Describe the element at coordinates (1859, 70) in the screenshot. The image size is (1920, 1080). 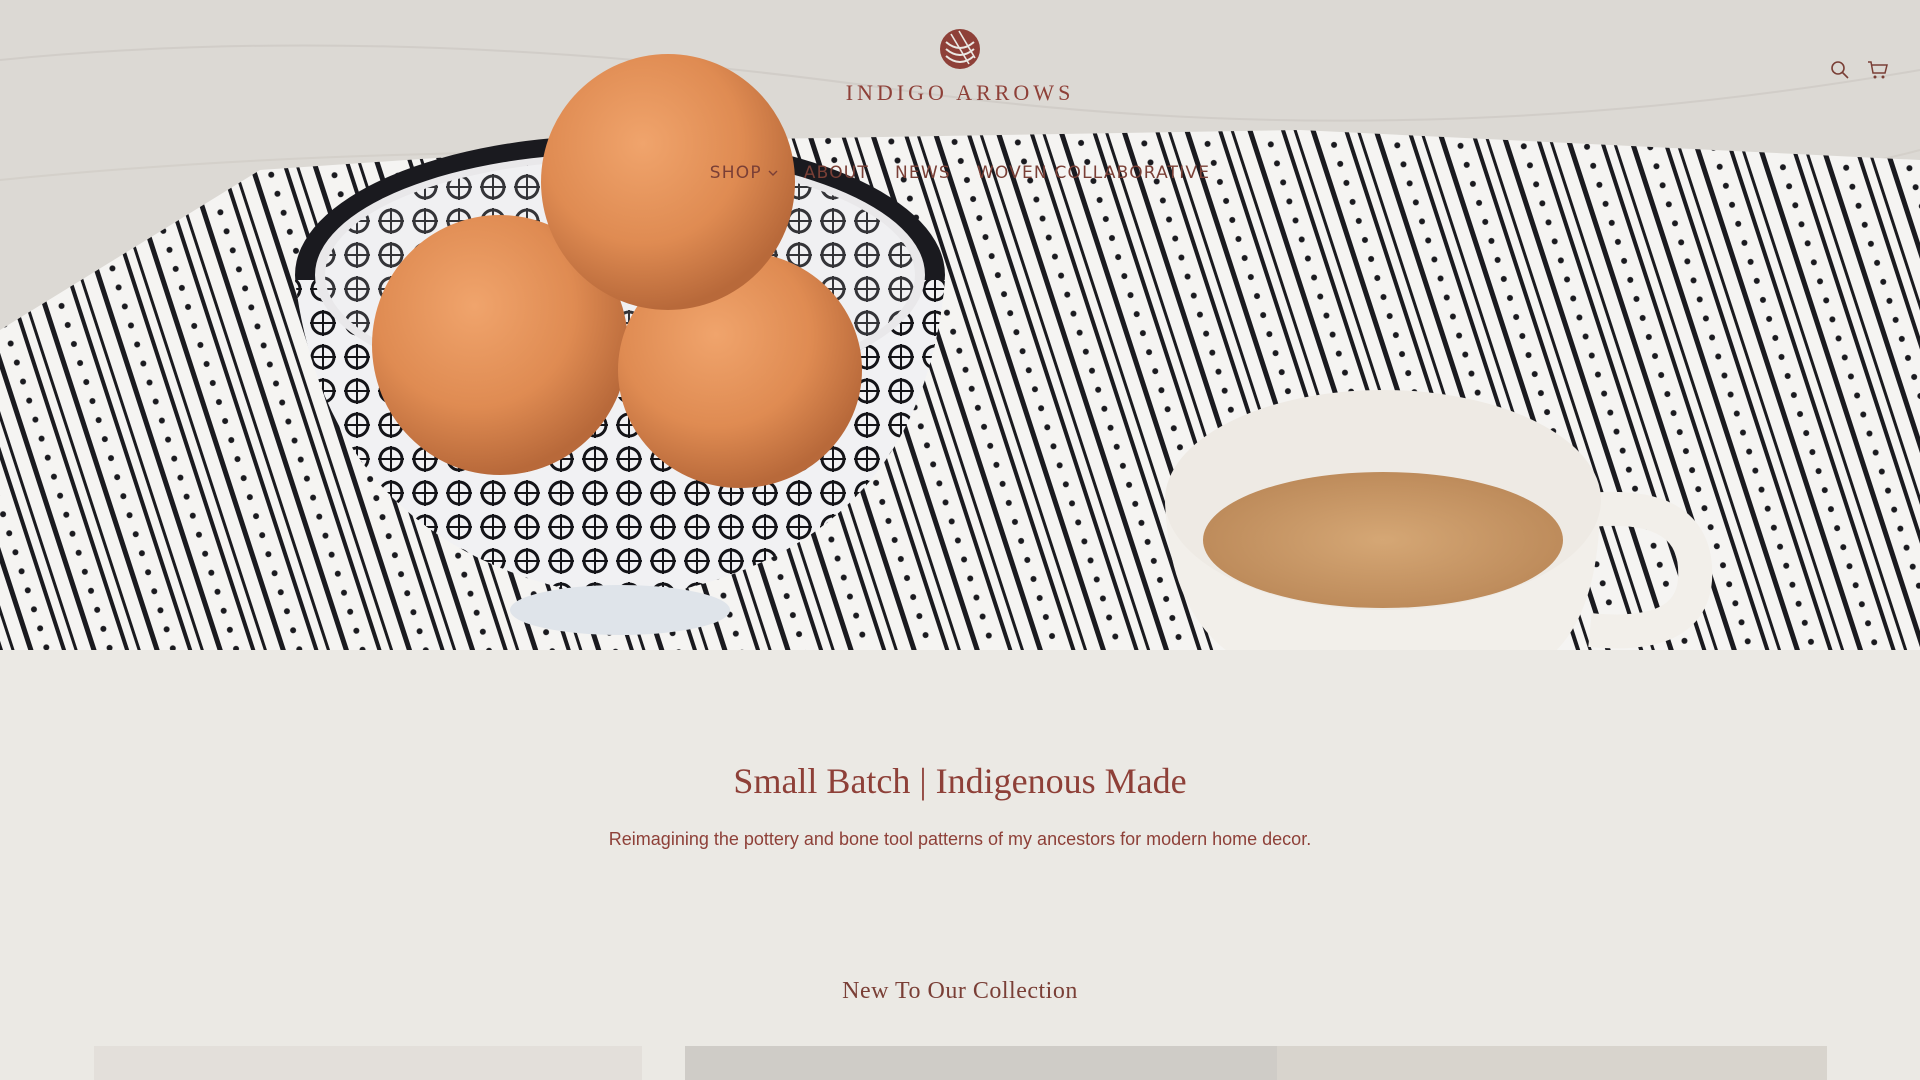
I see `header-actions` at that location.